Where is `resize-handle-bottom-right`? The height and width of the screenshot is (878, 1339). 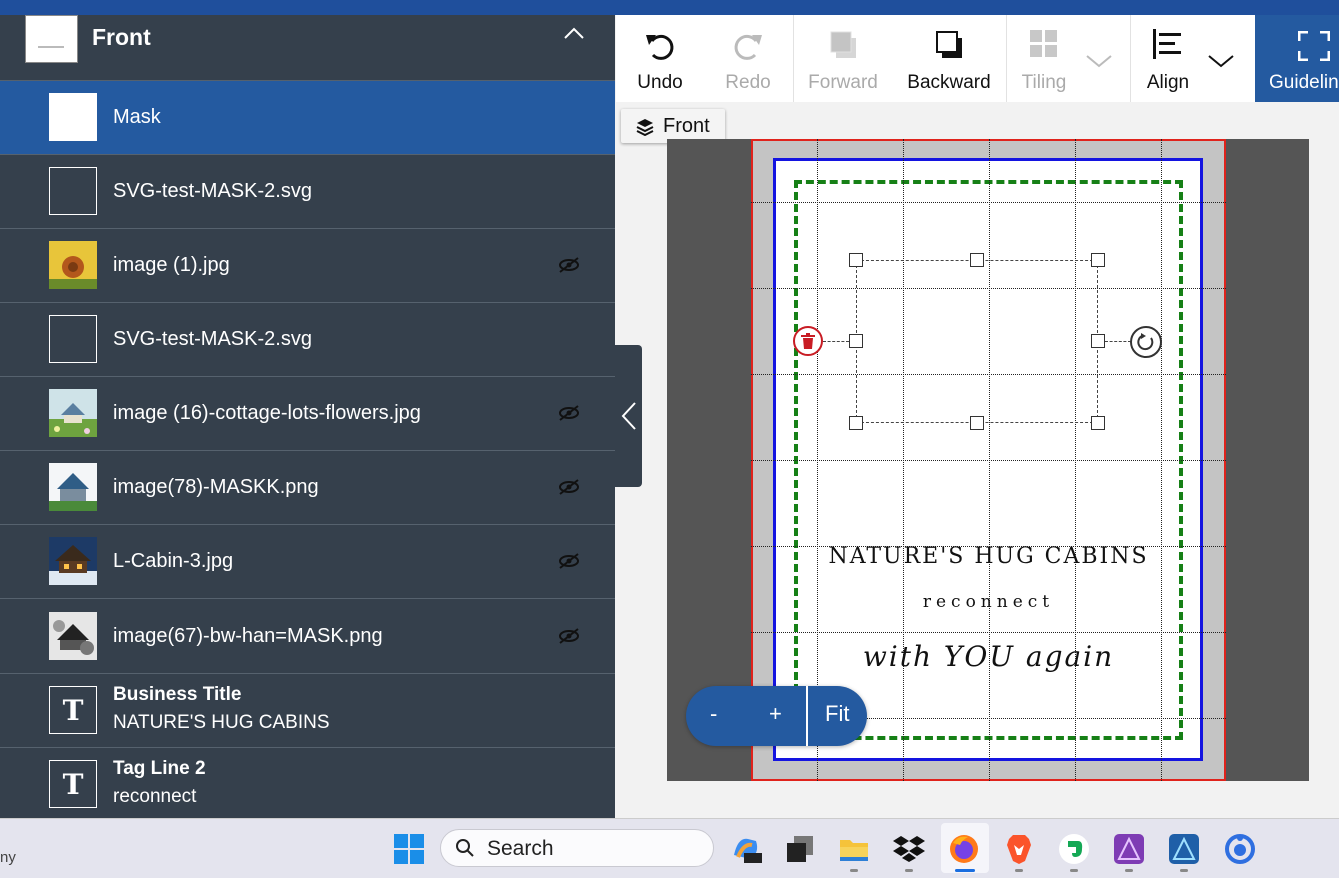 resize-handle-bottom-right is located at coordinates (1098, 423).